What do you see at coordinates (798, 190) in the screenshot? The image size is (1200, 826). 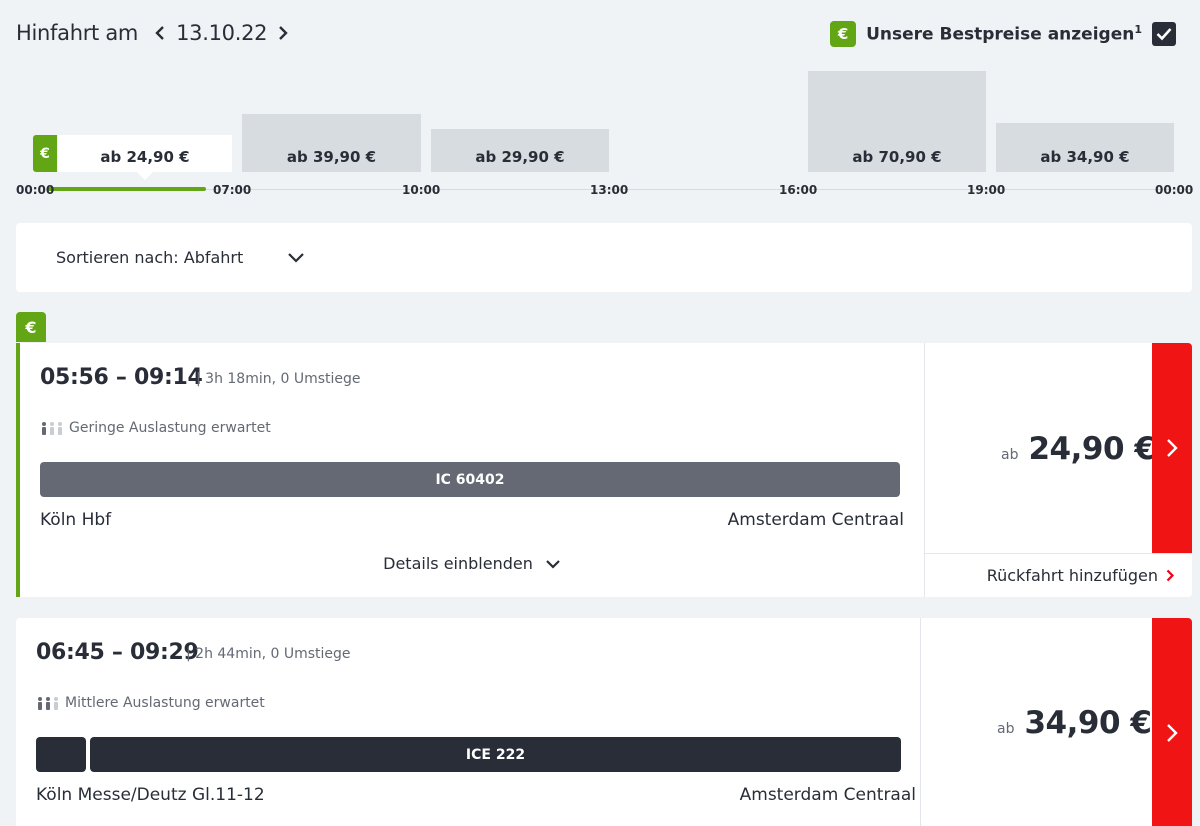 I see `time-tick: 16:00` at bounding box center [798, 190].